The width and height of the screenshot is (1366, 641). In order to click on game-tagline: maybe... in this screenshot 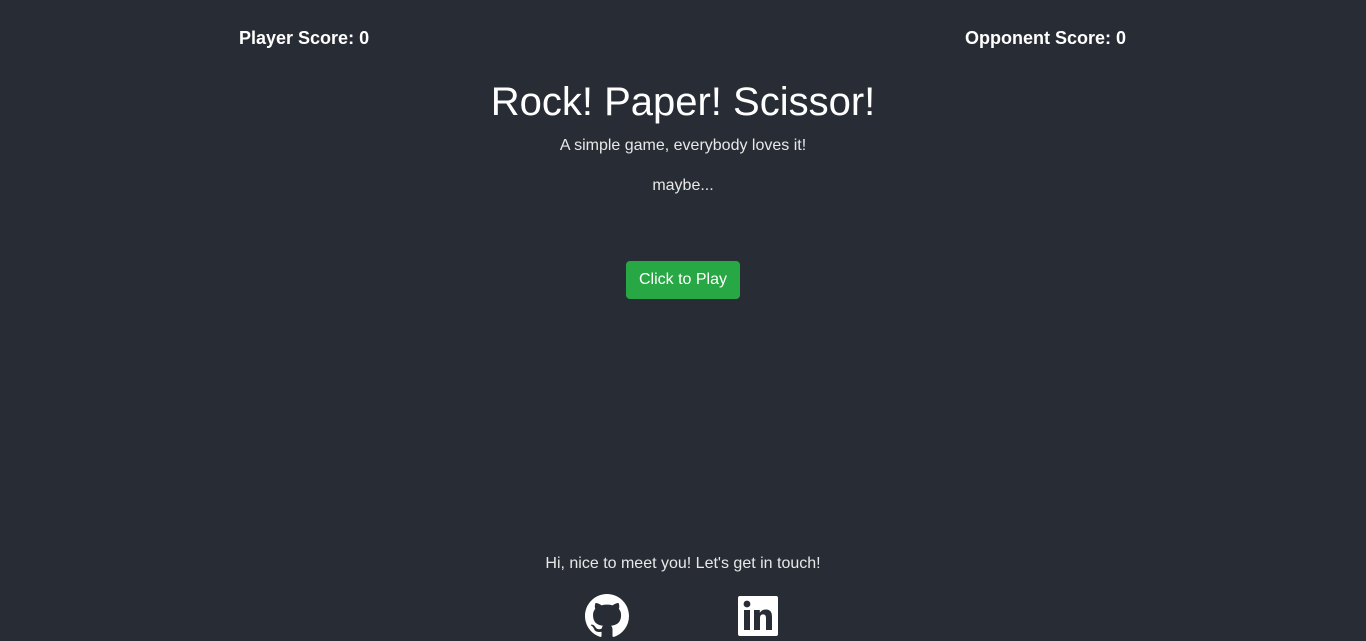, I will do `click(683, 185)`.